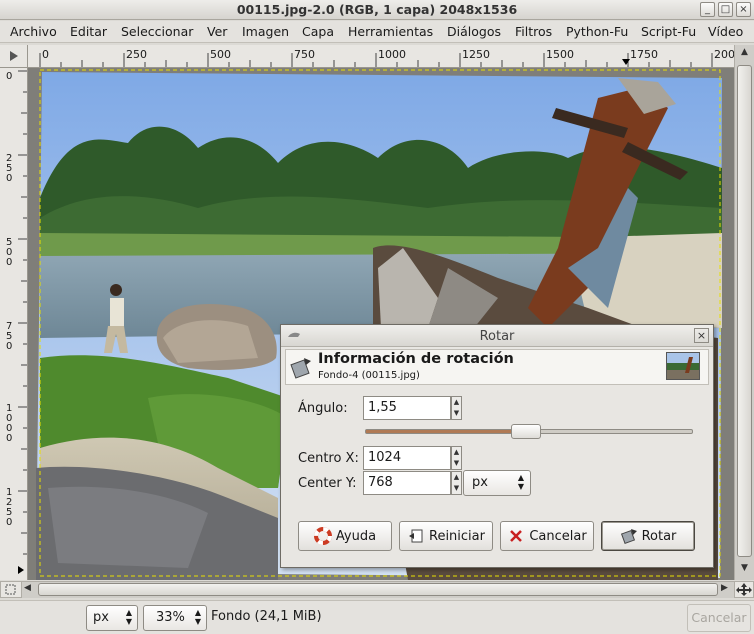  Describe the element at coordinates (727, 589) in the screenshot. I see `scroll-right-arrow-icon: ▶` at that location.